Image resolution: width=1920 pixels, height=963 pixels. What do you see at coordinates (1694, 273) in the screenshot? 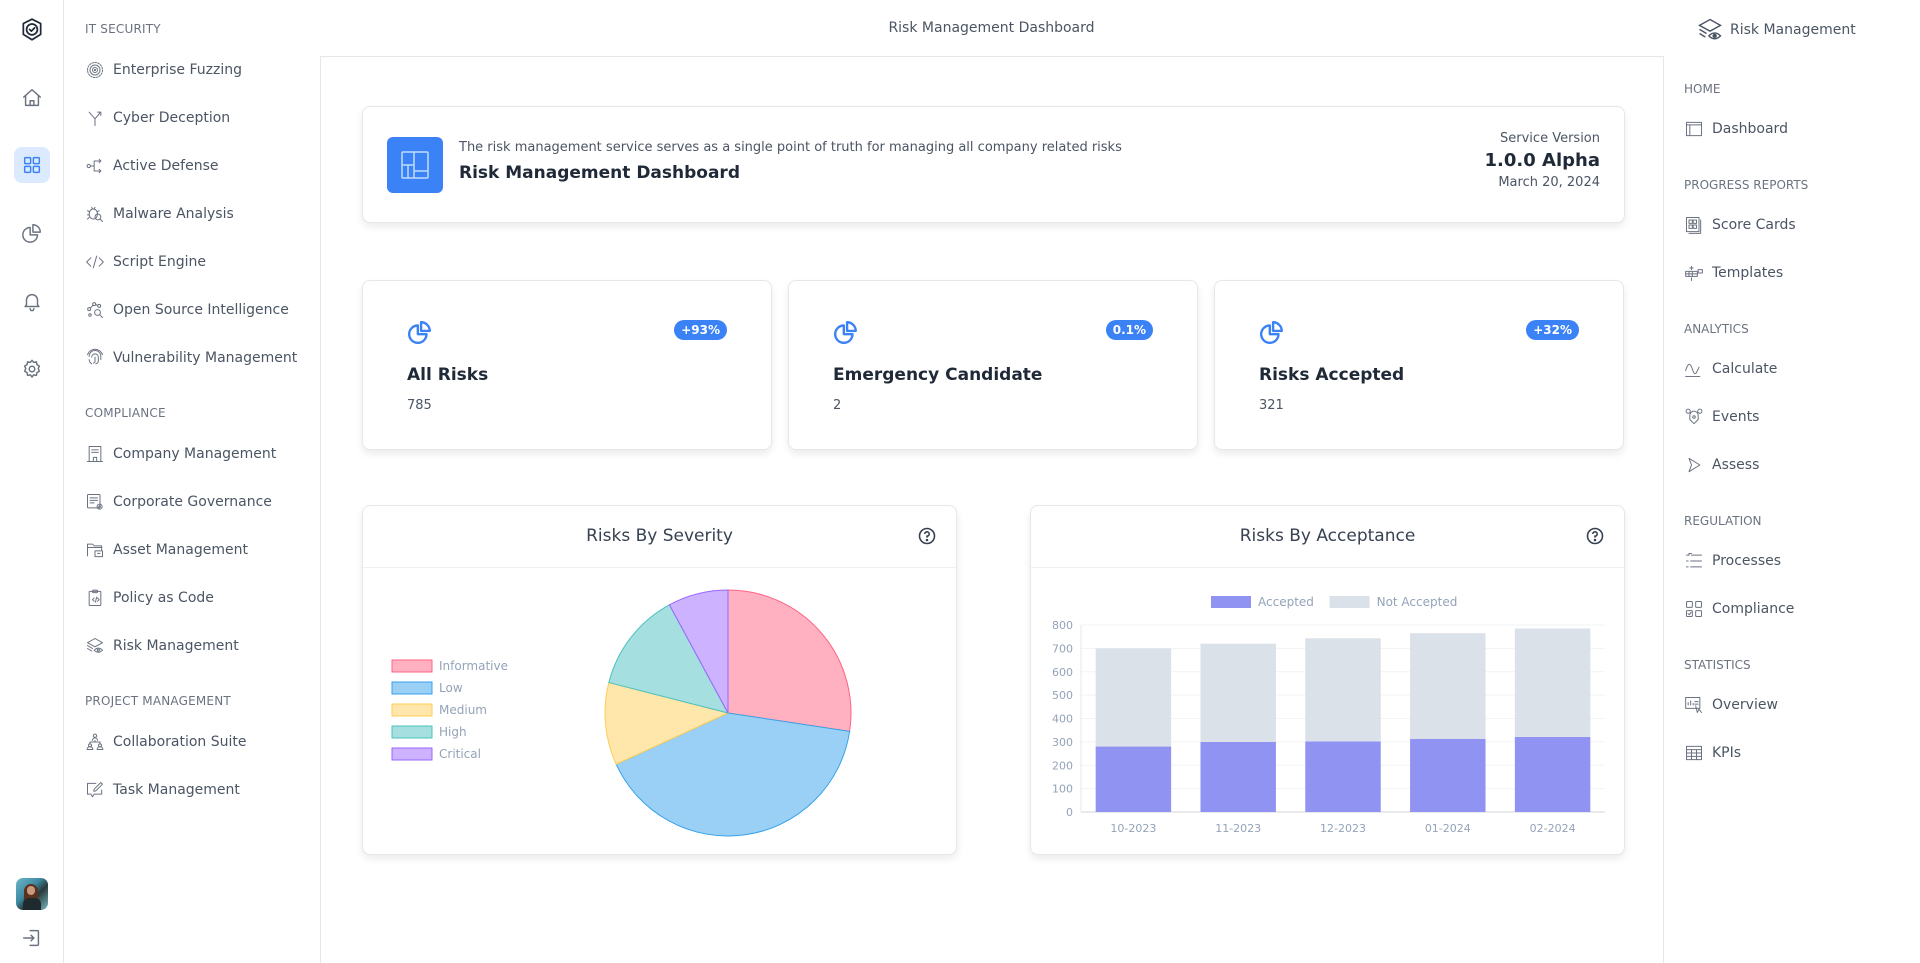
I see `template-icon` at bounding box center [1694, 273].